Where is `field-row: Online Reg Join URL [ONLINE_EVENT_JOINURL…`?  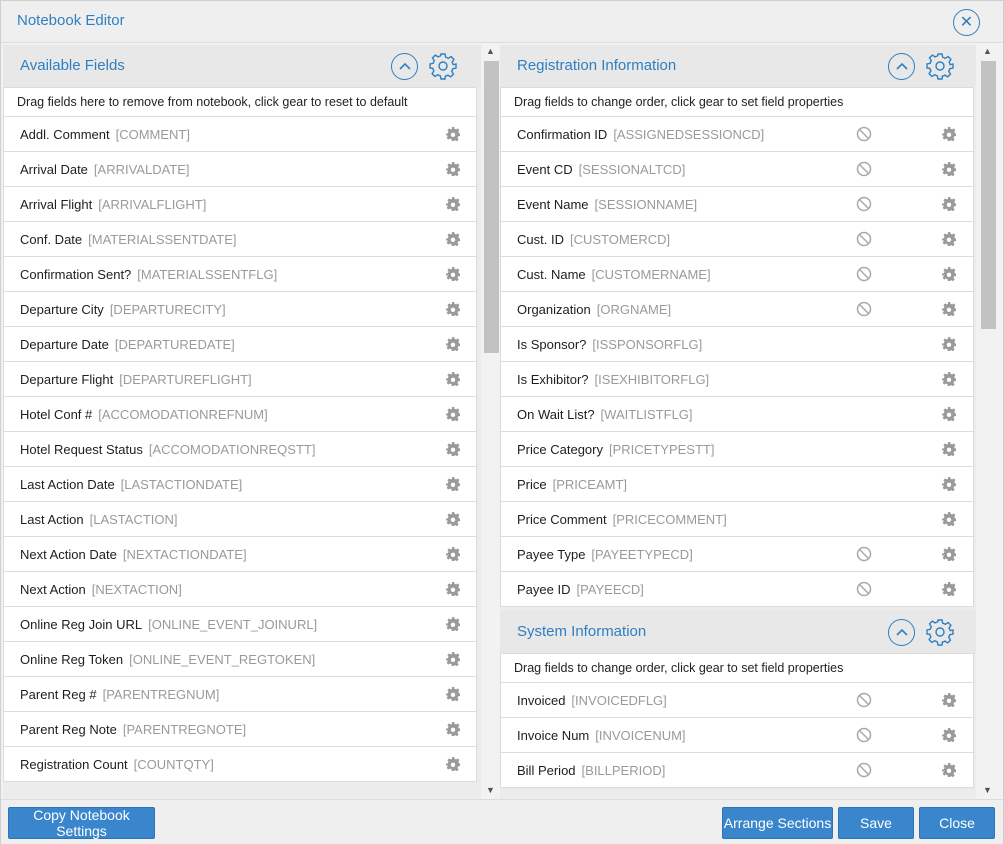 field-row: Online Reg Join URL [ONLINE_EVENT_JOINURL… is located at coordinates (240, 624).